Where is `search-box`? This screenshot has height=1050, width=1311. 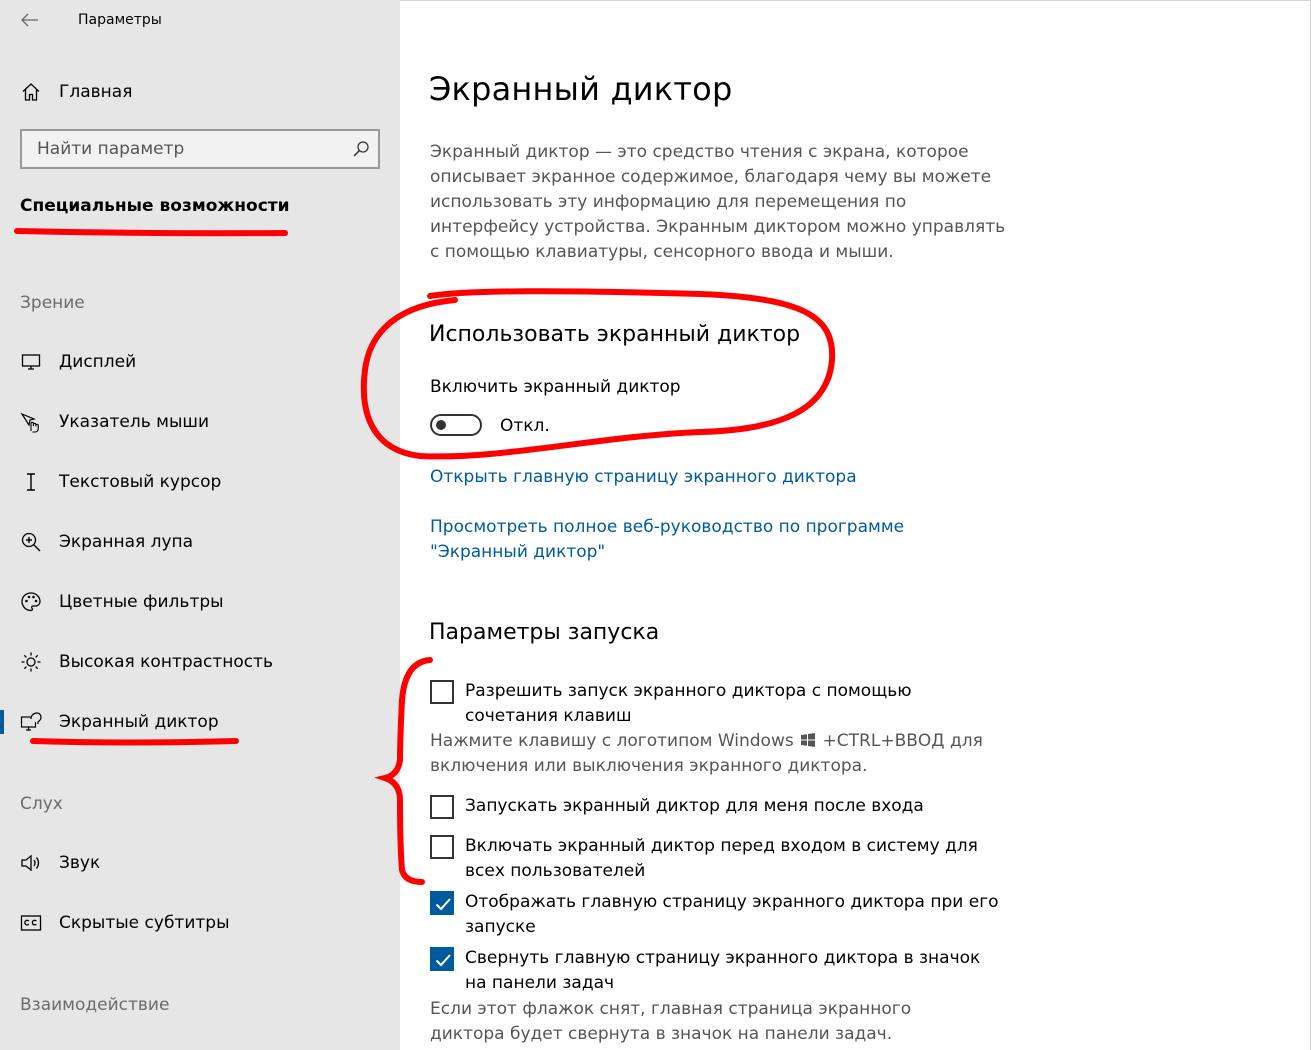
search-box is located at coordinates (200, 149).